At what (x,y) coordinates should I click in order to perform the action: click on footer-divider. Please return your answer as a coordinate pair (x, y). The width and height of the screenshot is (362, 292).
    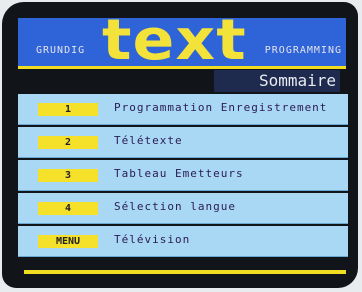
    Looking at the image, I should click on (185, 272).